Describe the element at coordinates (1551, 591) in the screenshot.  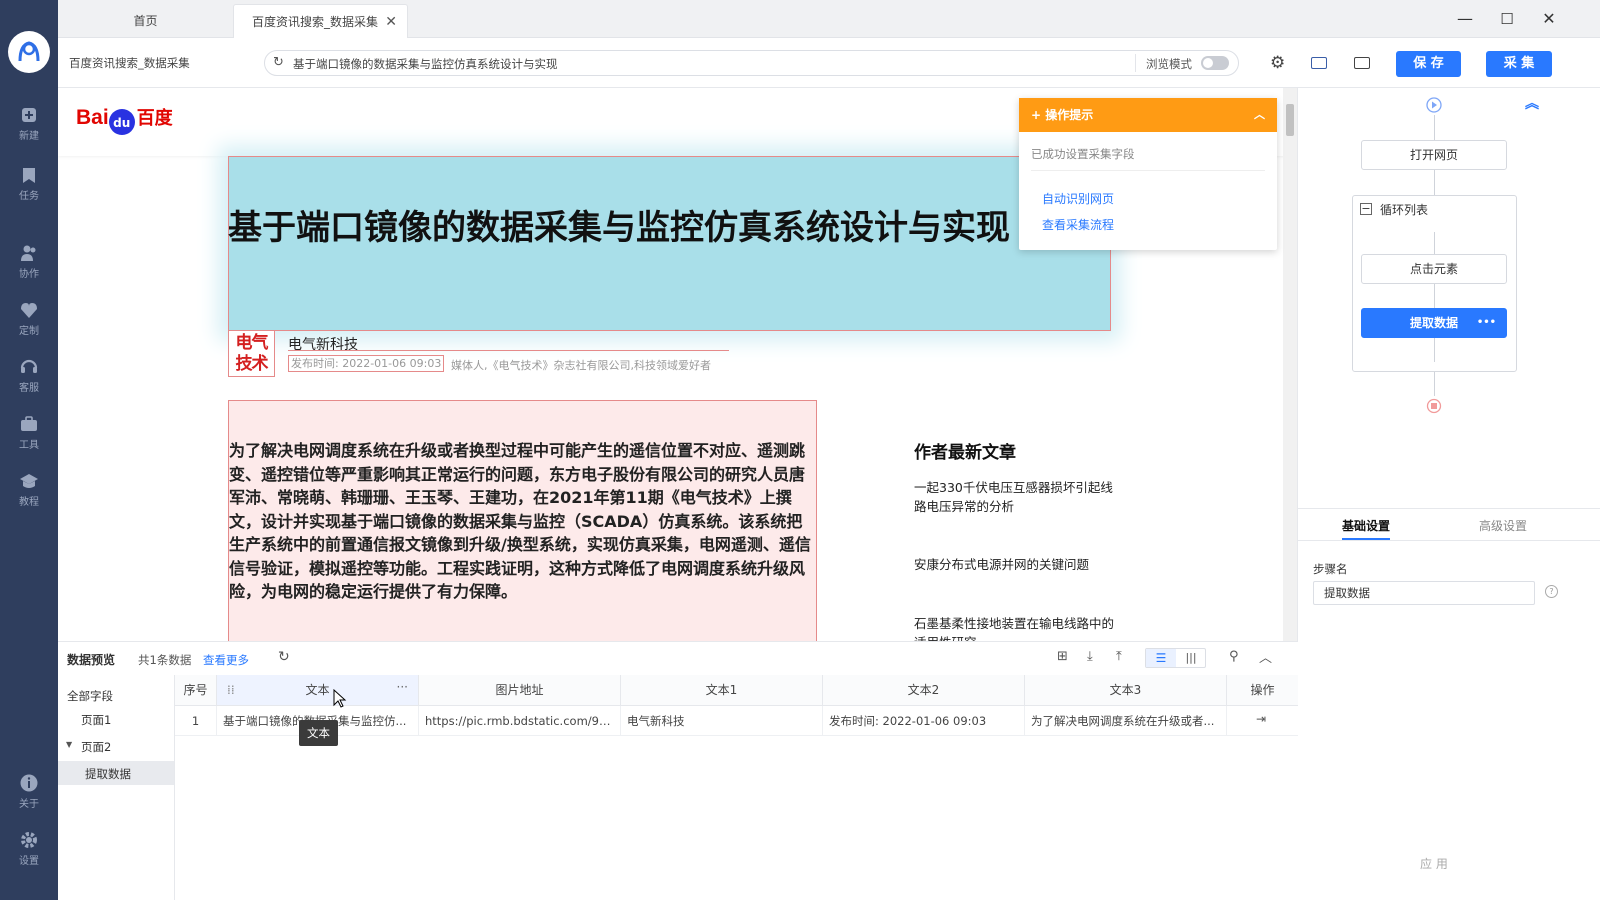
I see `help-icon: ?` at that location.